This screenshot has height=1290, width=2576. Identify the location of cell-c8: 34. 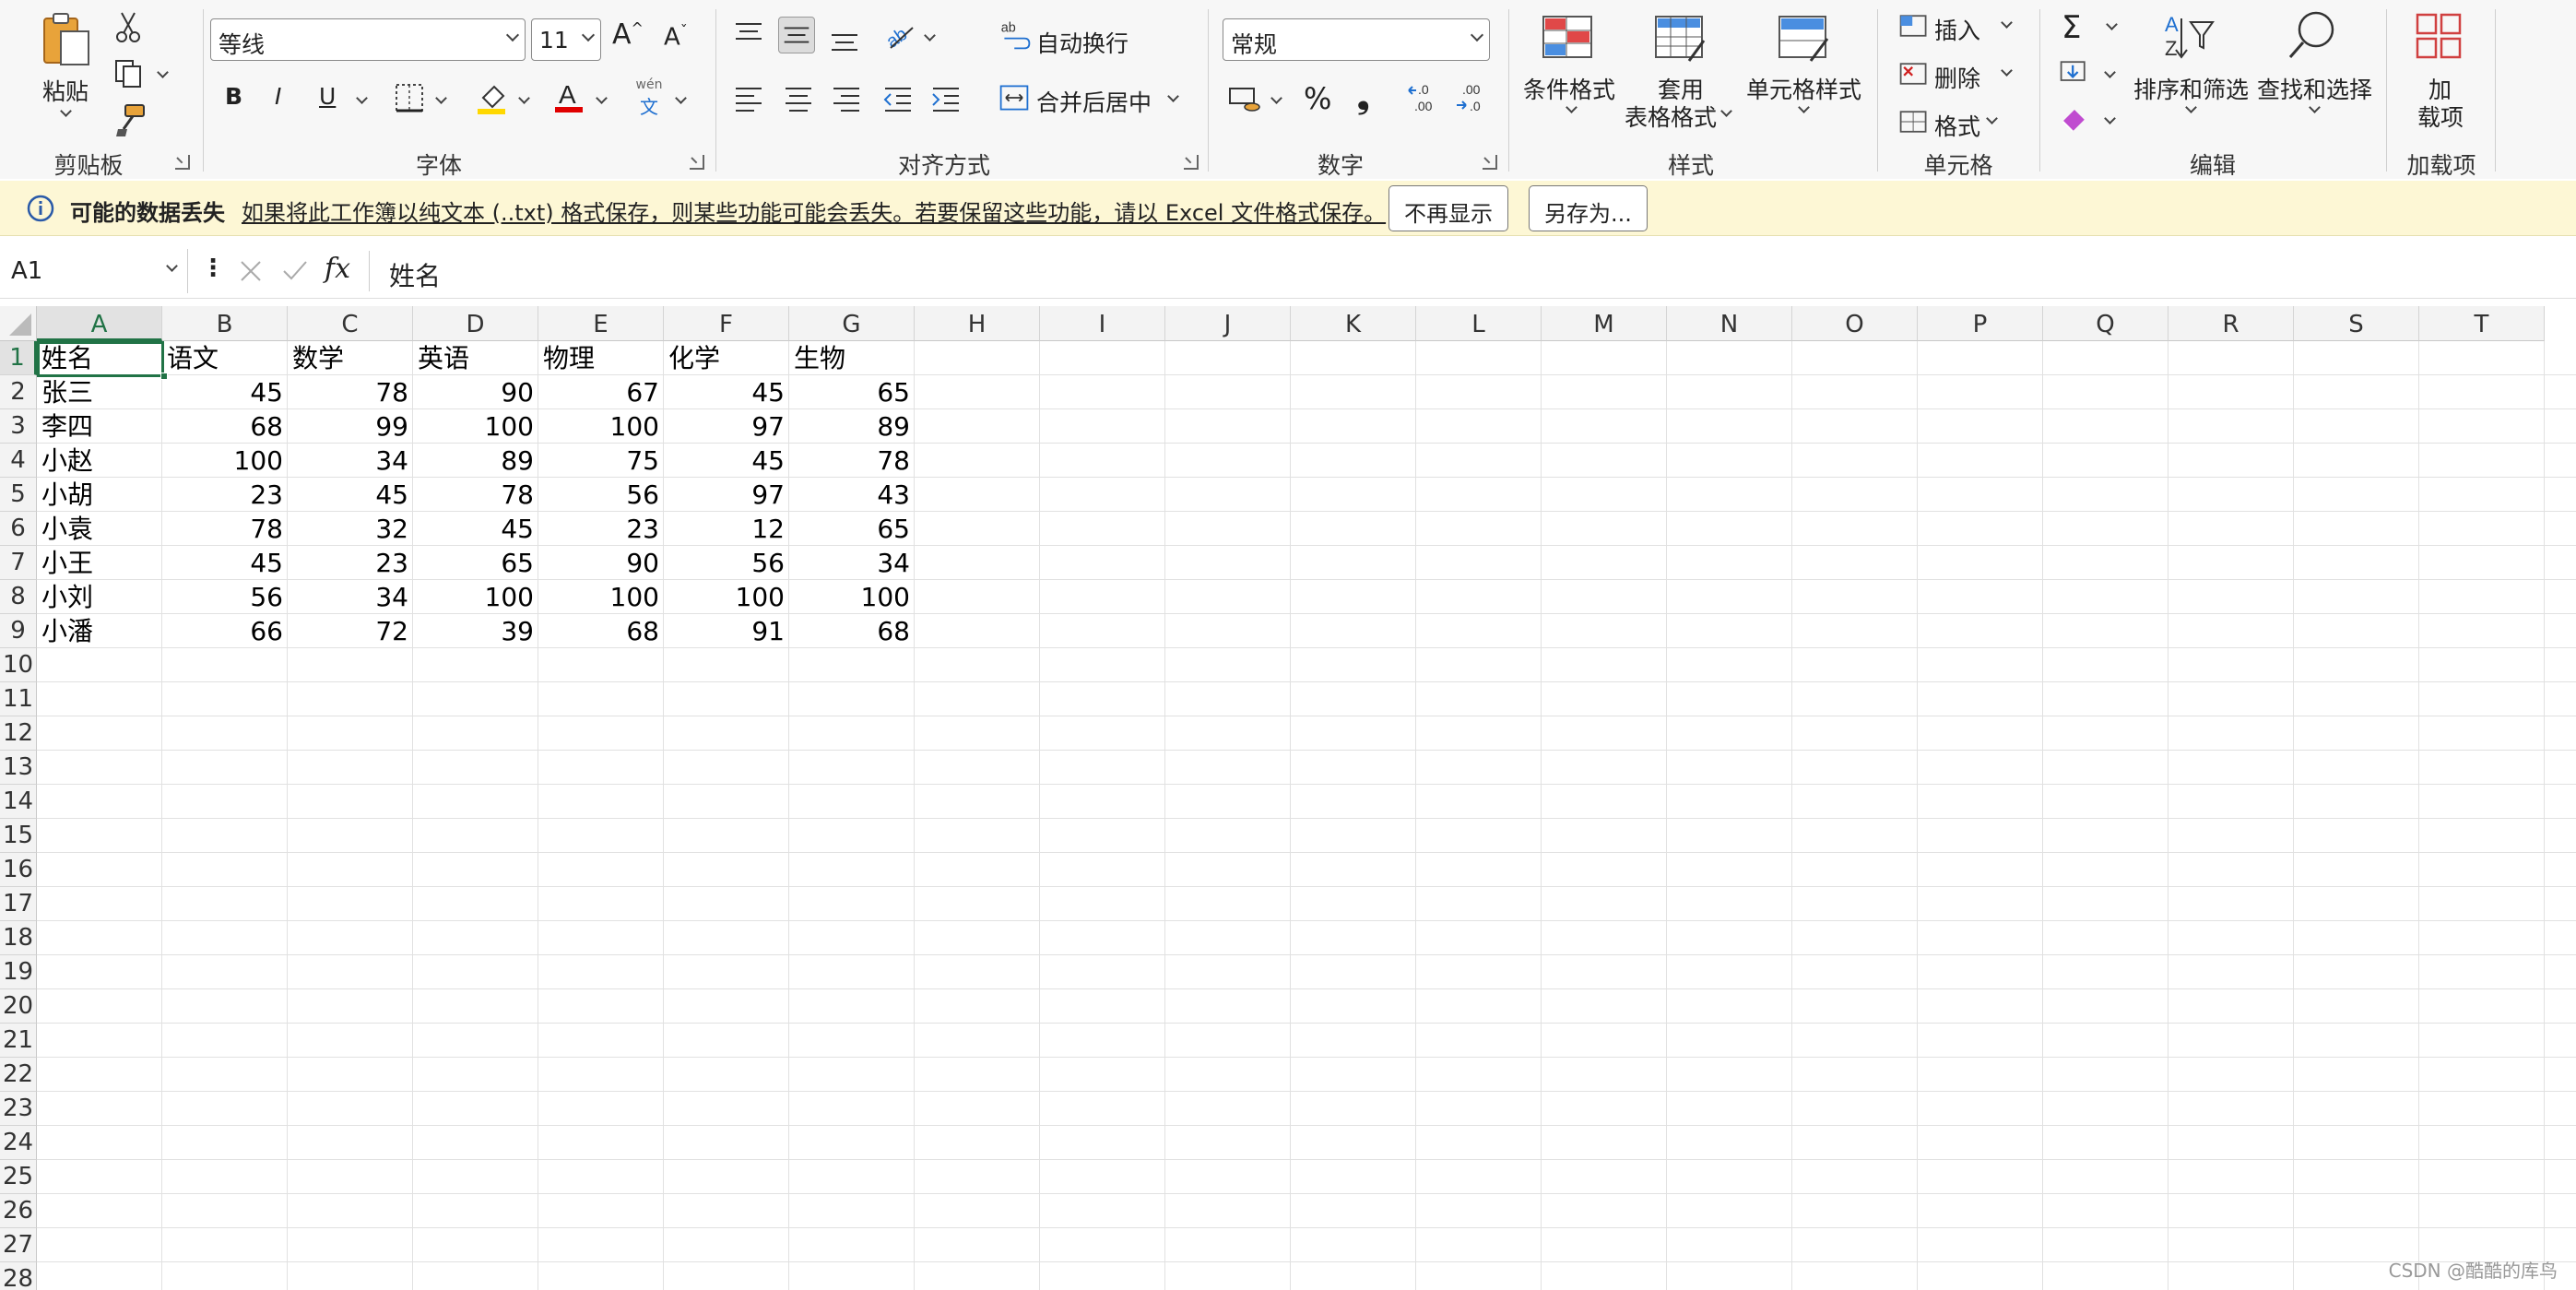
(350, 597).